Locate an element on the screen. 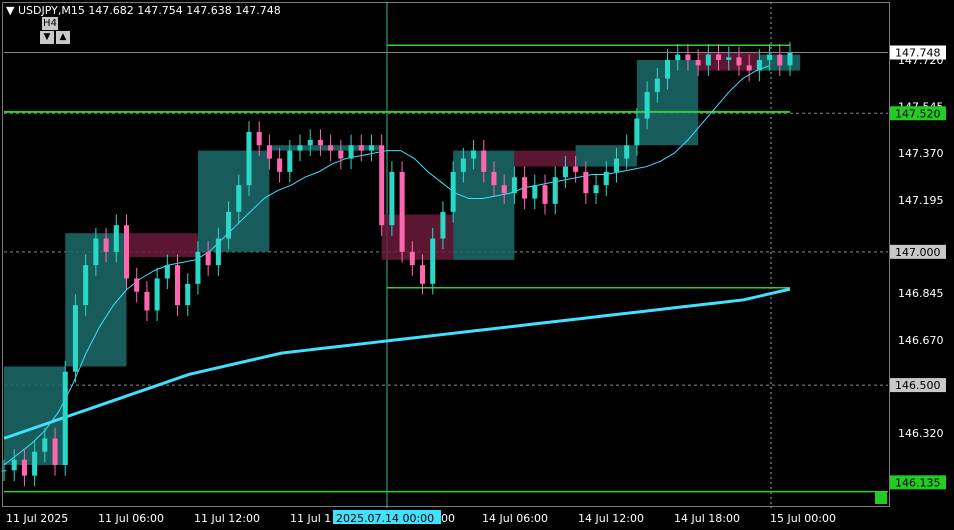 This screenshot has height=530, width=954. ohlc-values: 147.682 147.754 147.638 147.748 is located at coordinates (184, 10).